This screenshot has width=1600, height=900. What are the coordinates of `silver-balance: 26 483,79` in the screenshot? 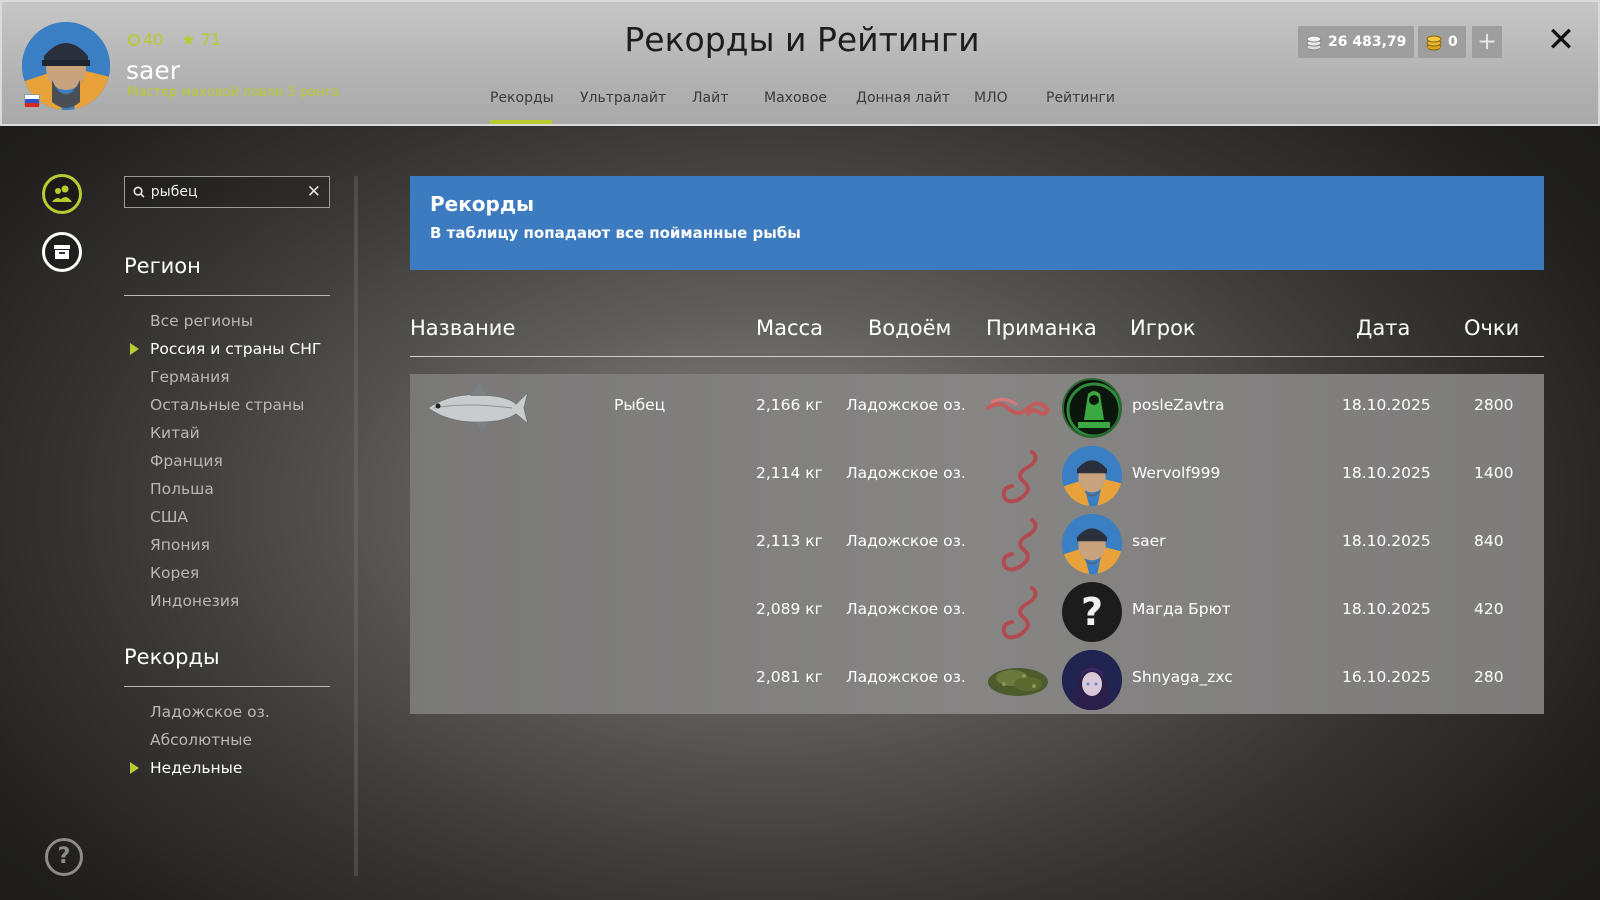 It's located at (1356, 42).